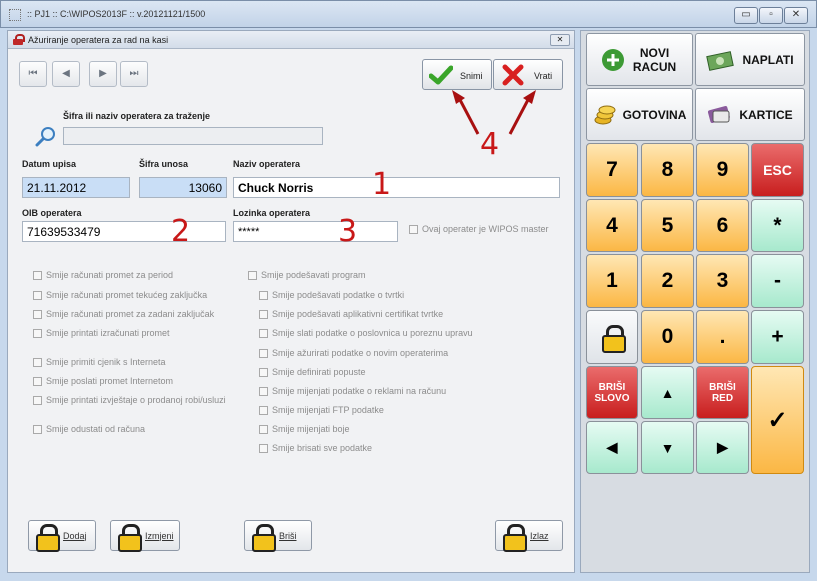  Describe the element at coordinates (278, 536) in the screenshot. I see `delete-button: Briši` at that location.